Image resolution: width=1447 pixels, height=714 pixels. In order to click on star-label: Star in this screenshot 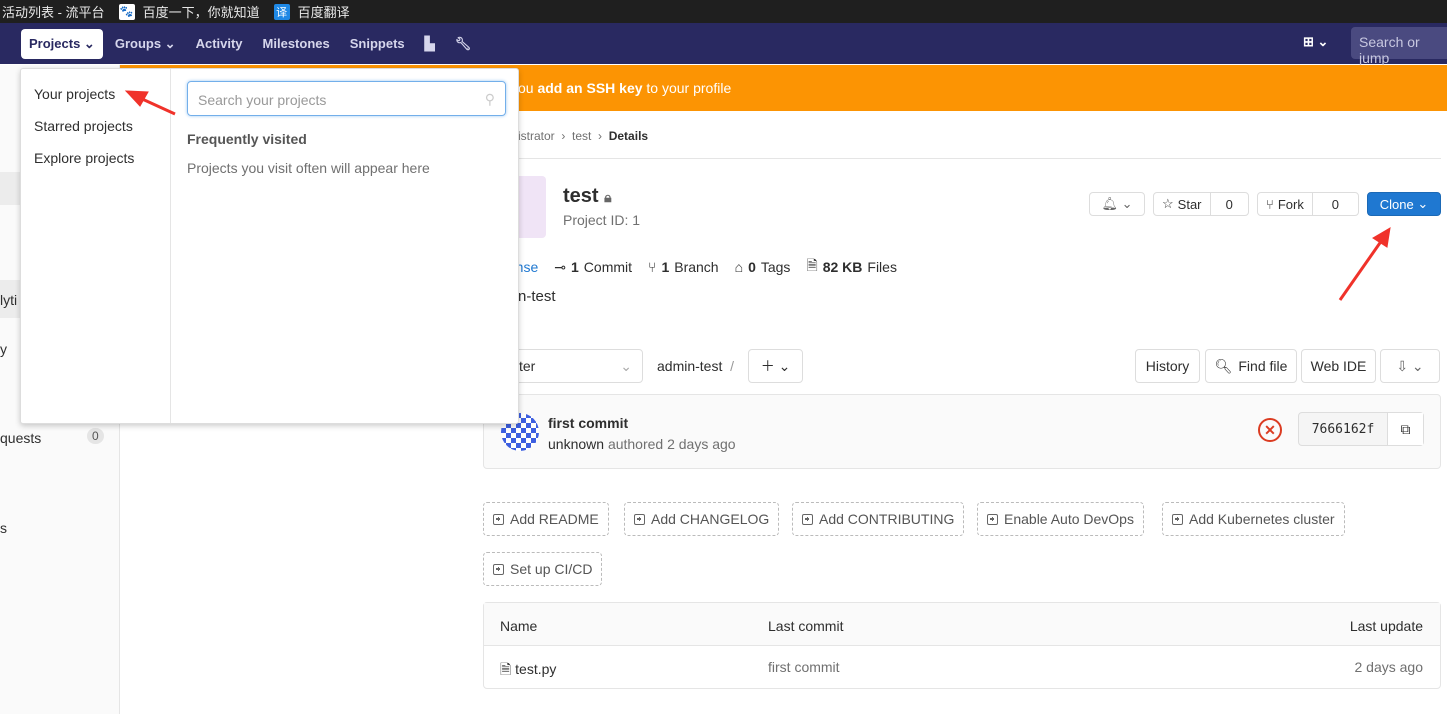, I will do `click(1189, 204)`.